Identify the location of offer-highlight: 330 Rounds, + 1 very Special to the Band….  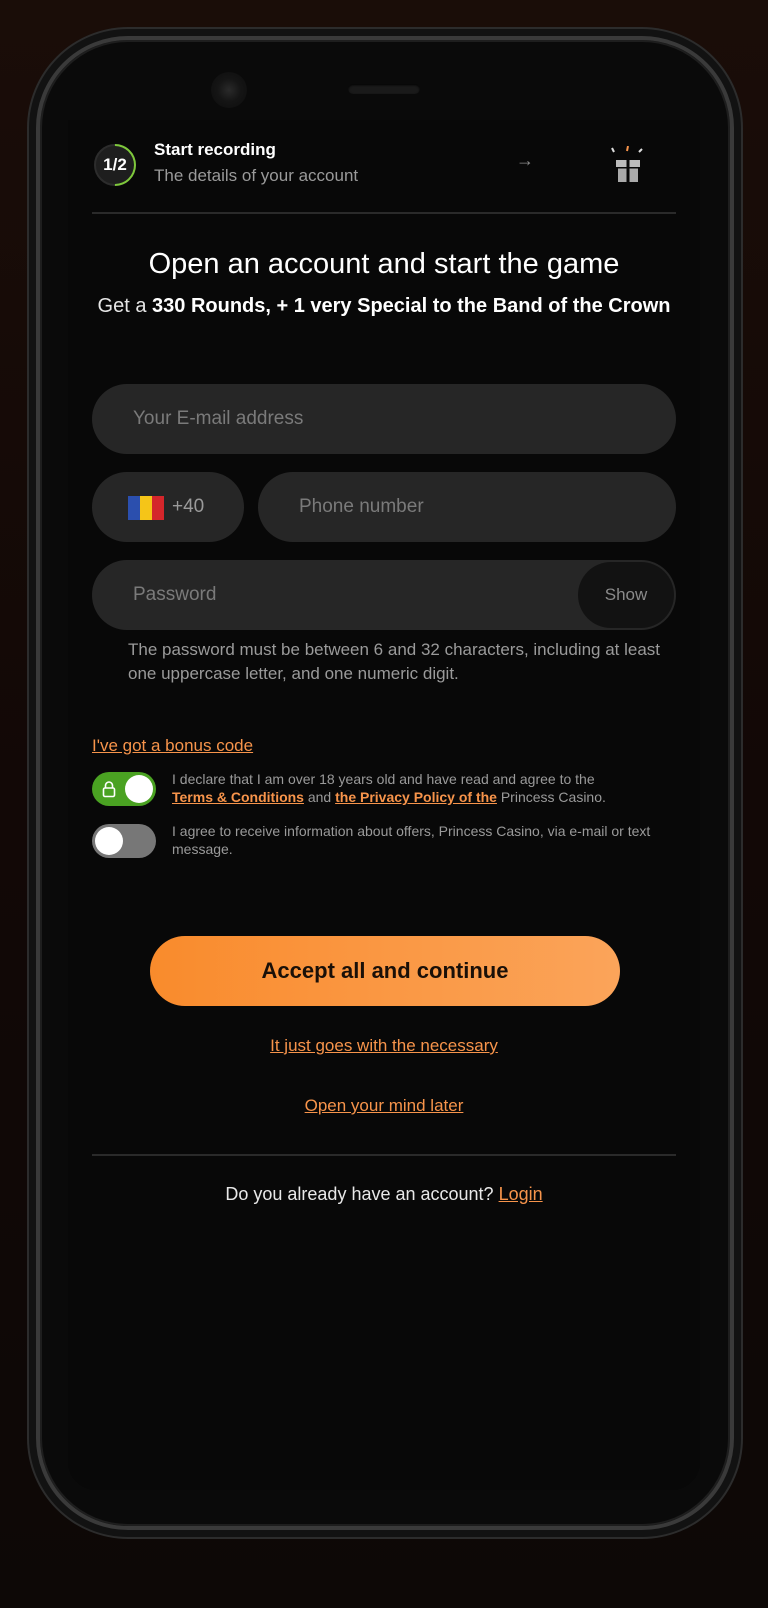
(411, 306).